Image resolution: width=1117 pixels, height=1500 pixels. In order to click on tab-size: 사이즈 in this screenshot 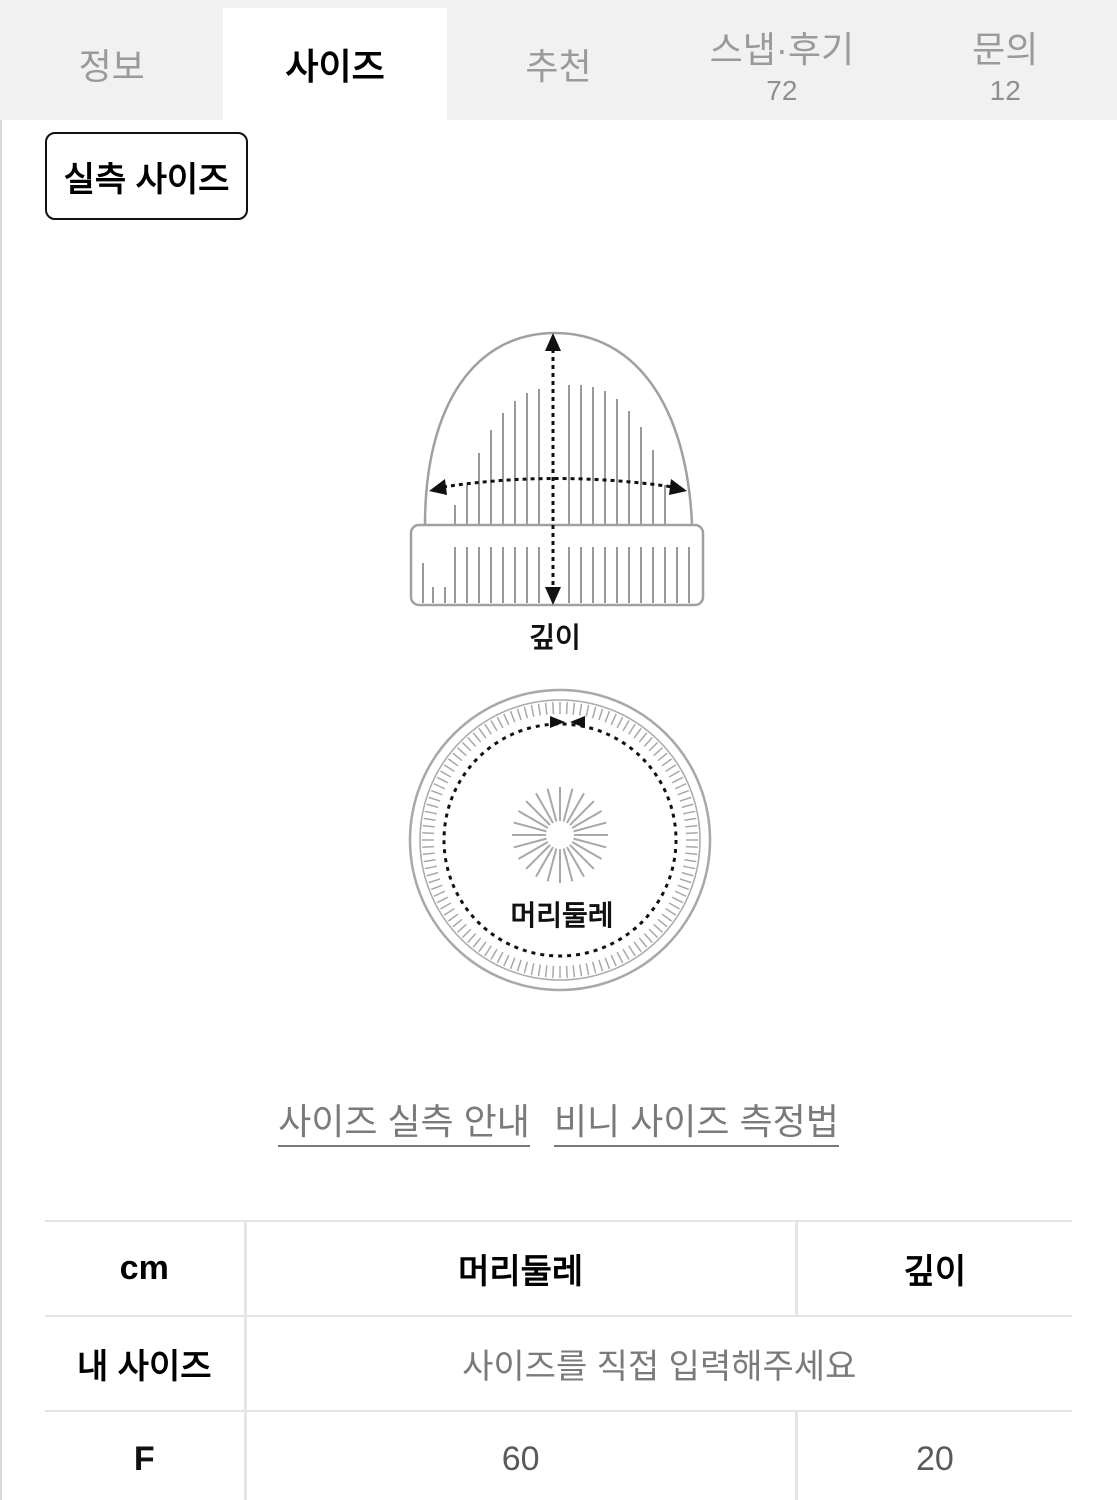, I will do `click(335, 64)`.